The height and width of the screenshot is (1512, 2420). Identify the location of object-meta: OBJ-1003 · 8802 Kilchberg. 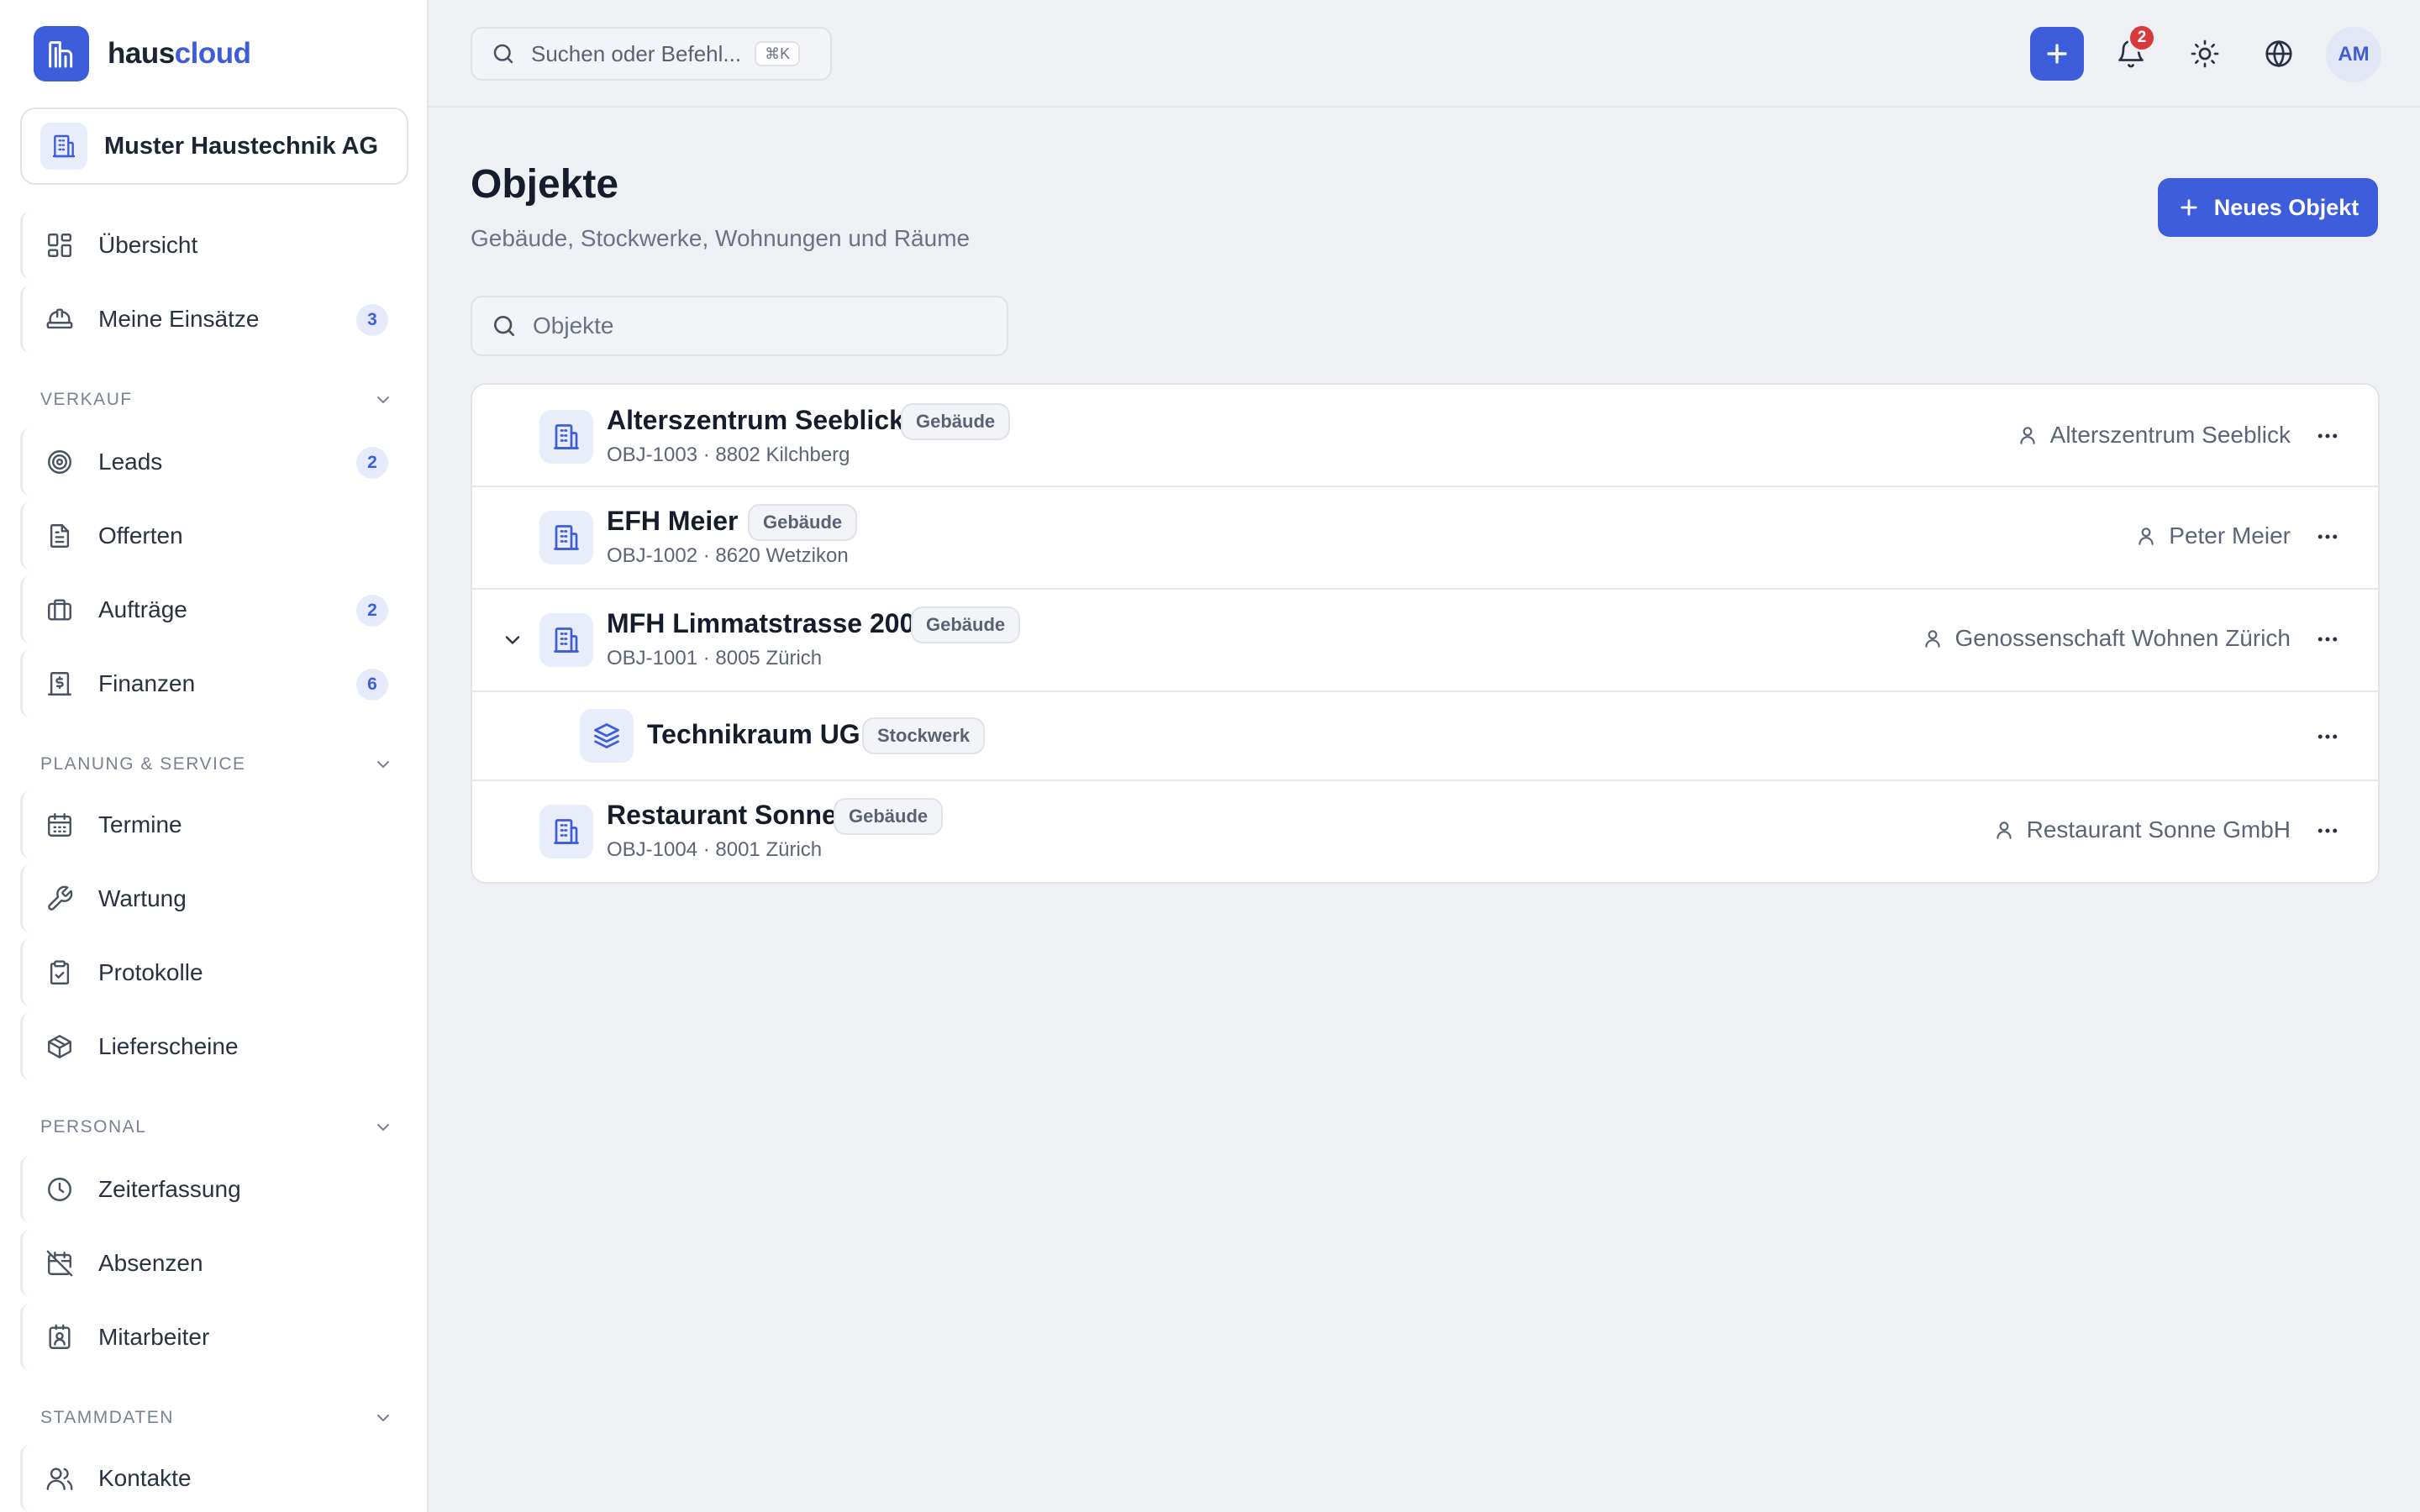
(728, 455).